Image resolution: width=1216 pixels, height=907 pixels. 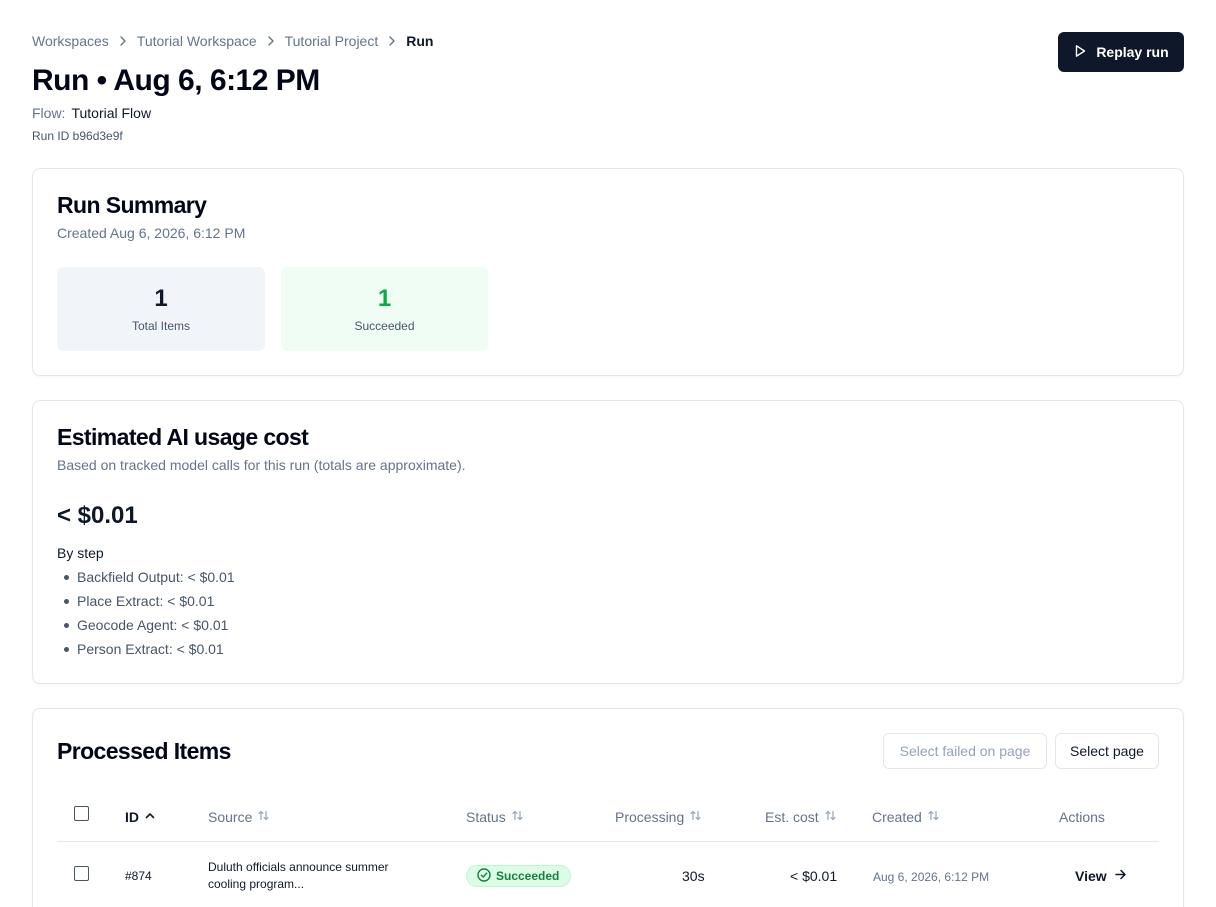 I want to click on column-label: Est. cost, so click(x=792, y=817).